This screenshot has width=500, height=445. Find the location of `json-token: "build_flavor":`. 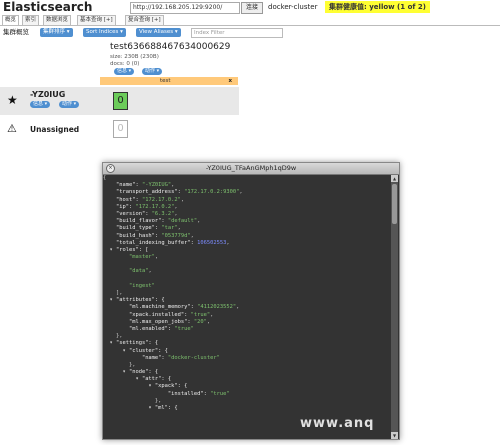

json-token: "build_flavor": is located at coordinates (135, 221).